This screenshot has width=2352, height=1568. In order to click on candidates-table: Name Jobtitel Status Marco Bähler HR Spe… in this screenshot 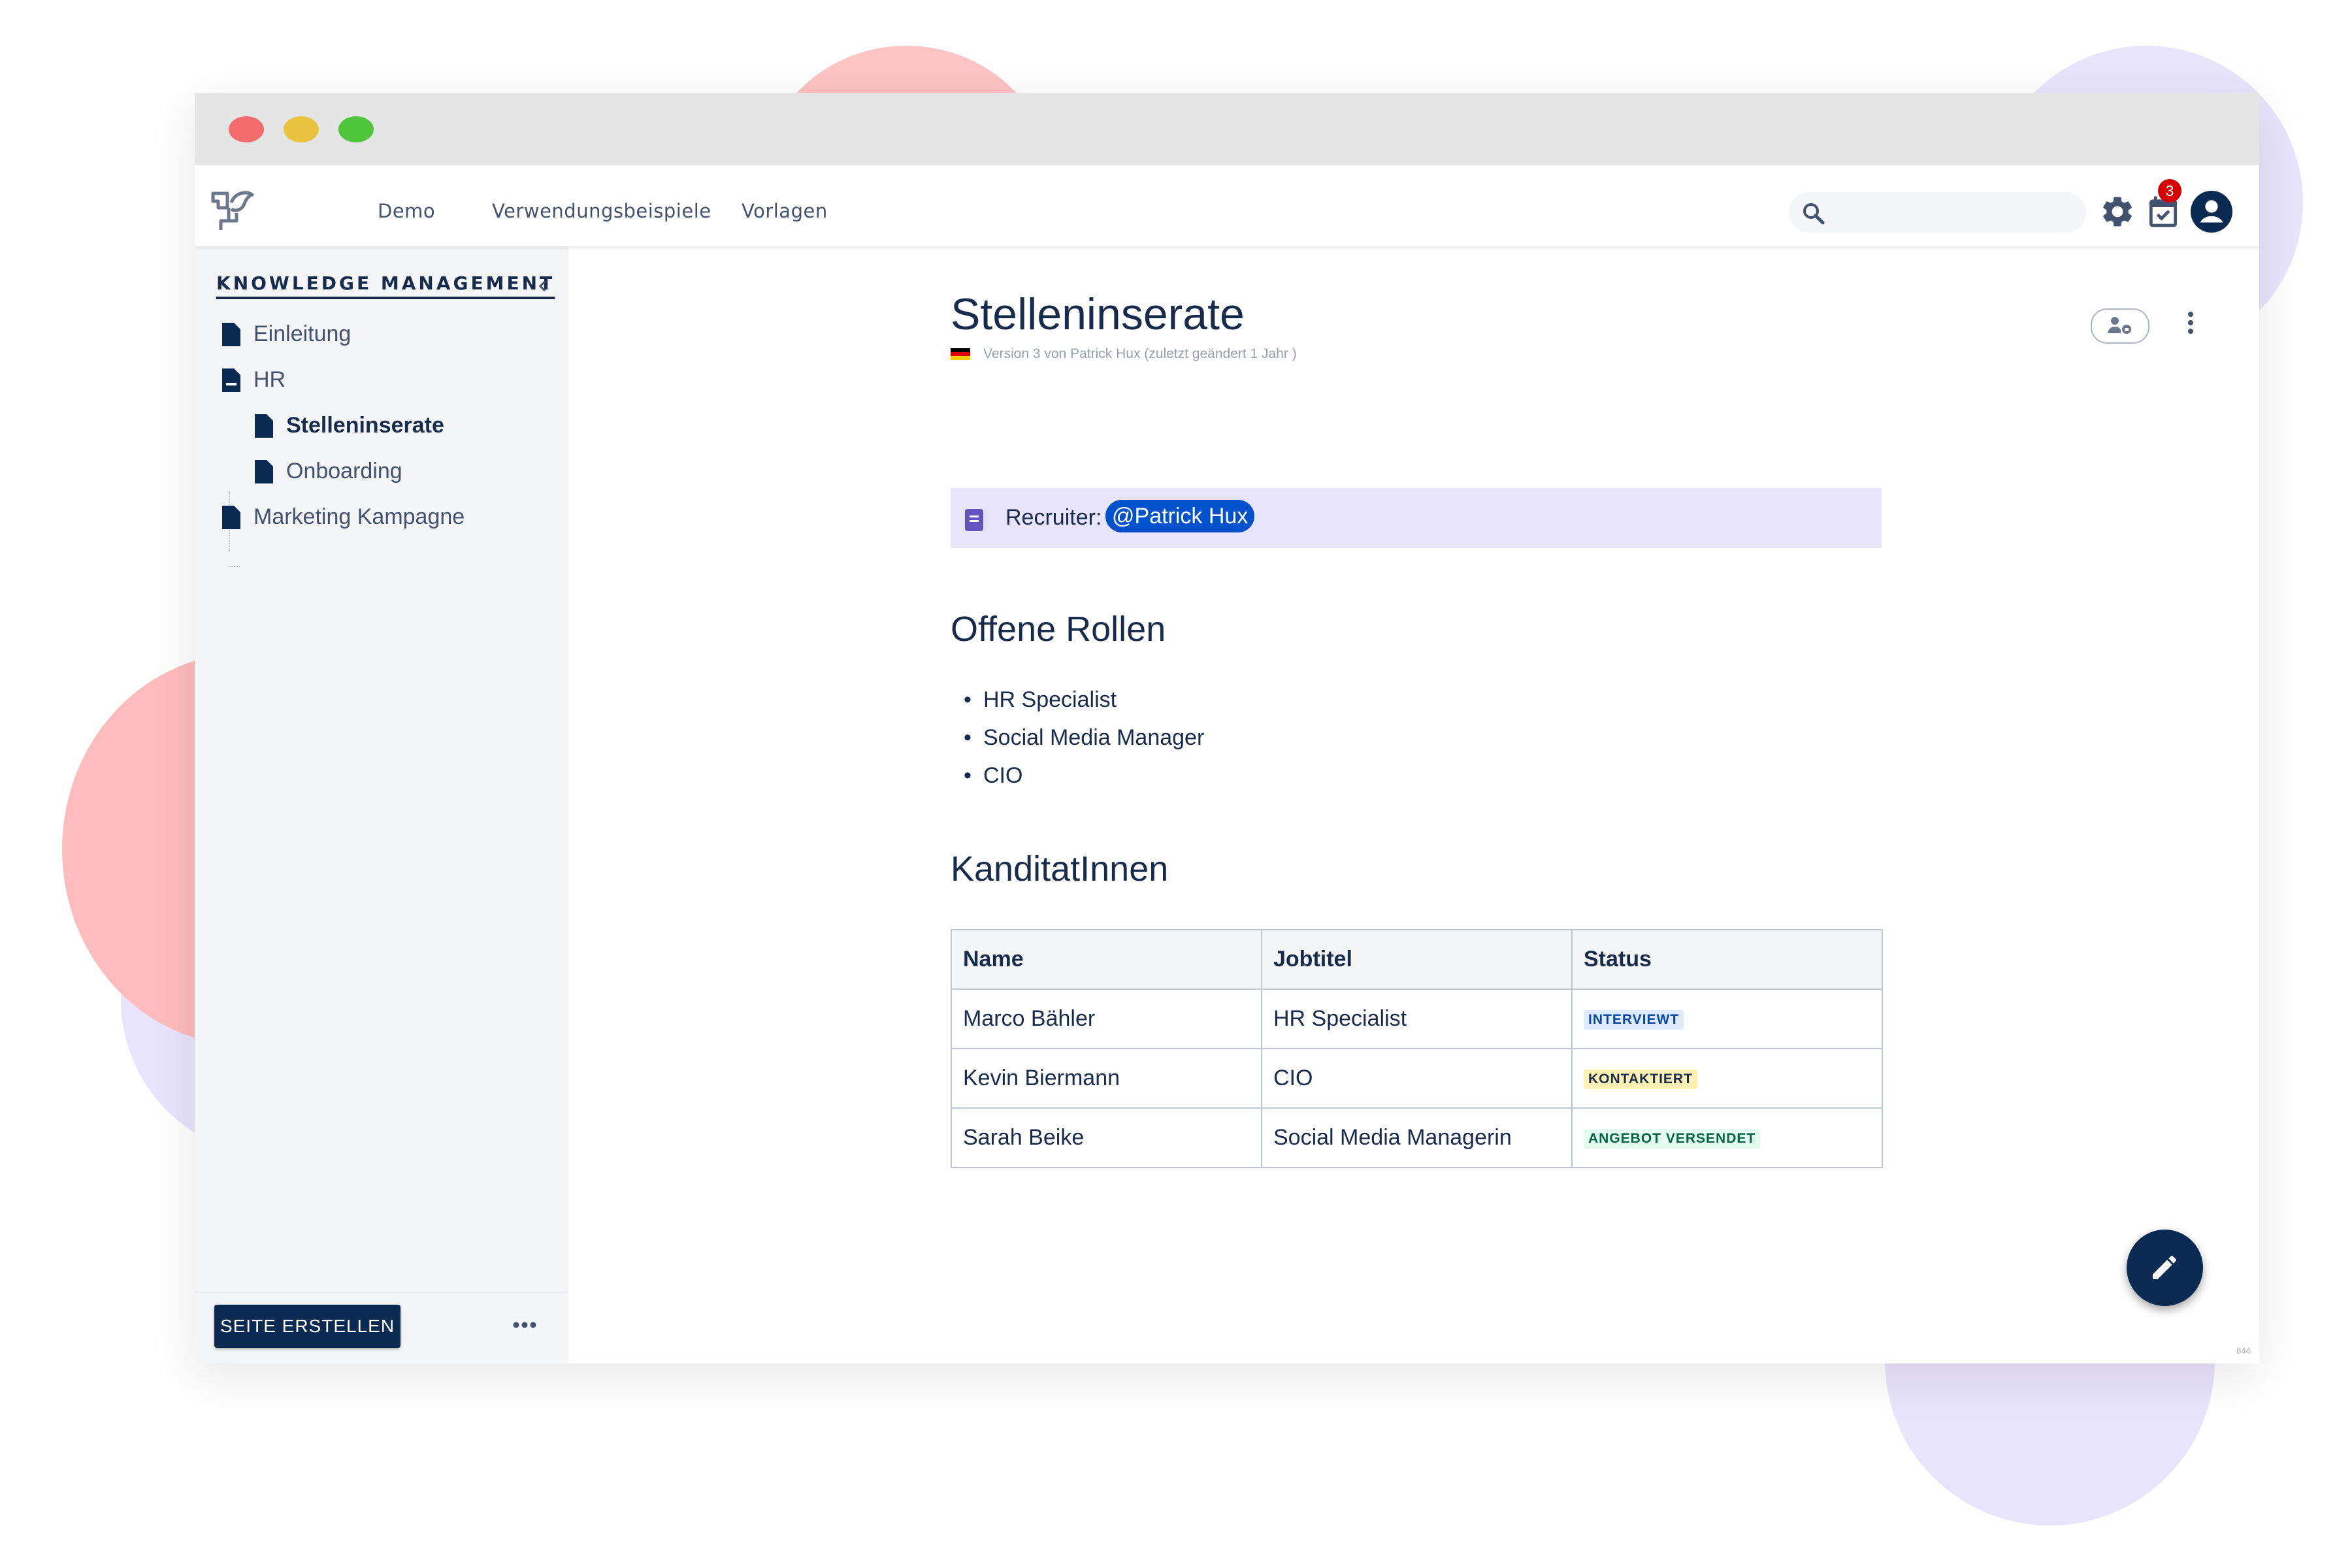, I will do `click(1417, 1048)`.